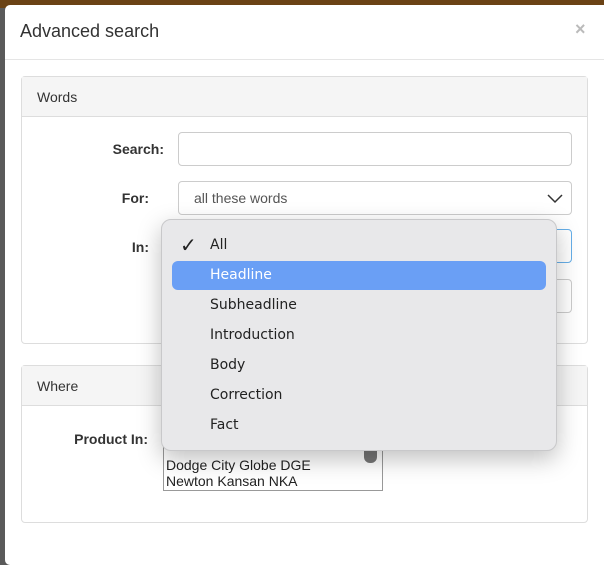  What do you see at coordinates (359, 245) in the screenshot?
I see `option-all: ✓ All` at bounding box center [359, 245].